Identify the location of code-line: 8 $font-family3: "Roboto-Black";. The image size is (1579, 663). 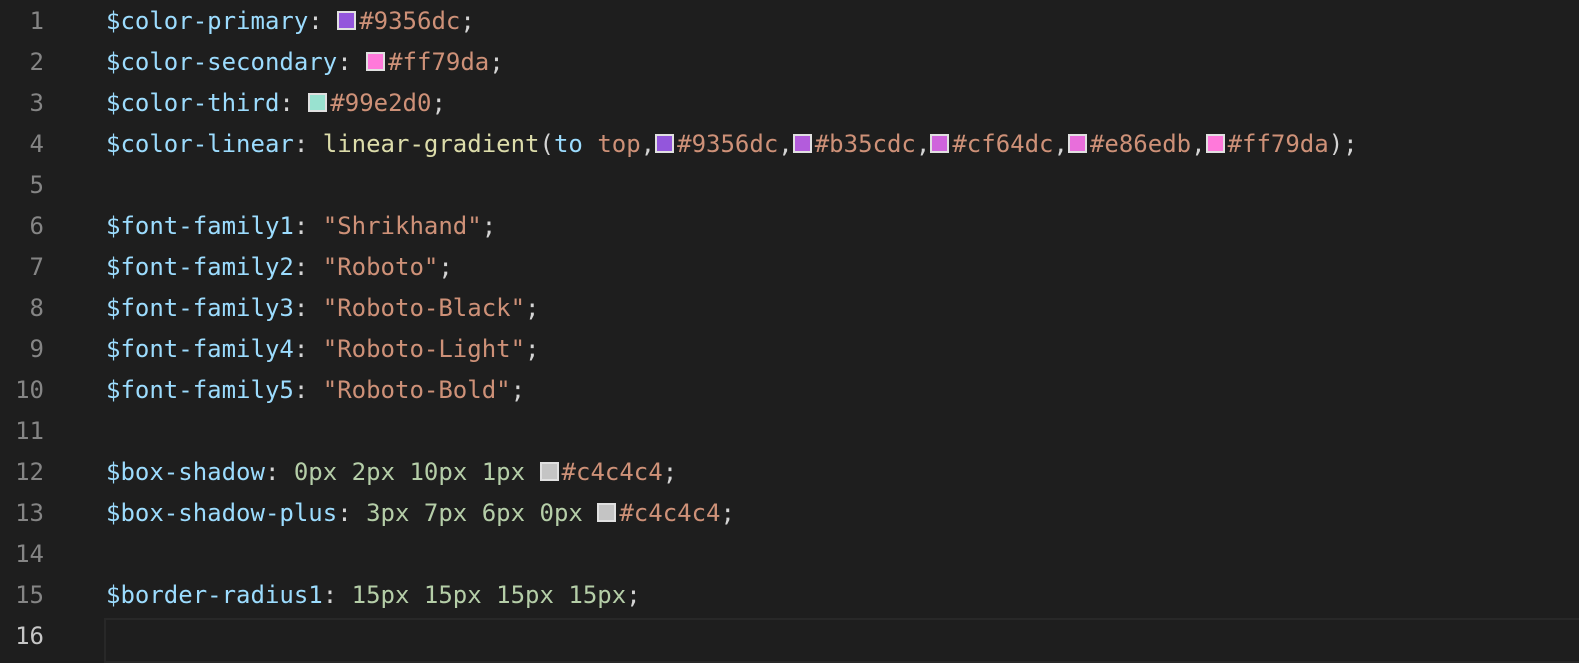
(789, 308).